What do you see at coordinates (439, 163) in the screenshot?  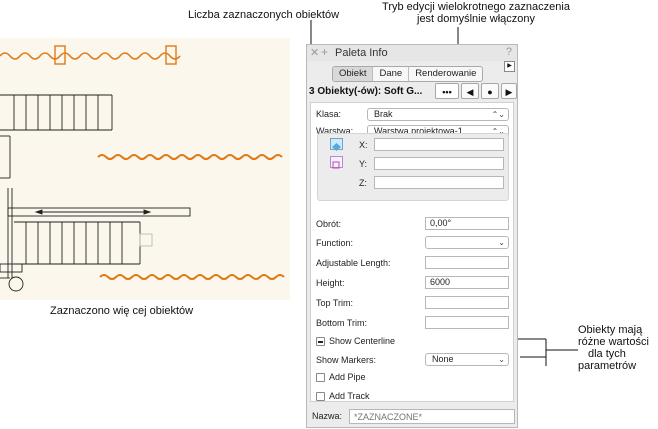 I see `y-field` at bounding box center [439, 163].